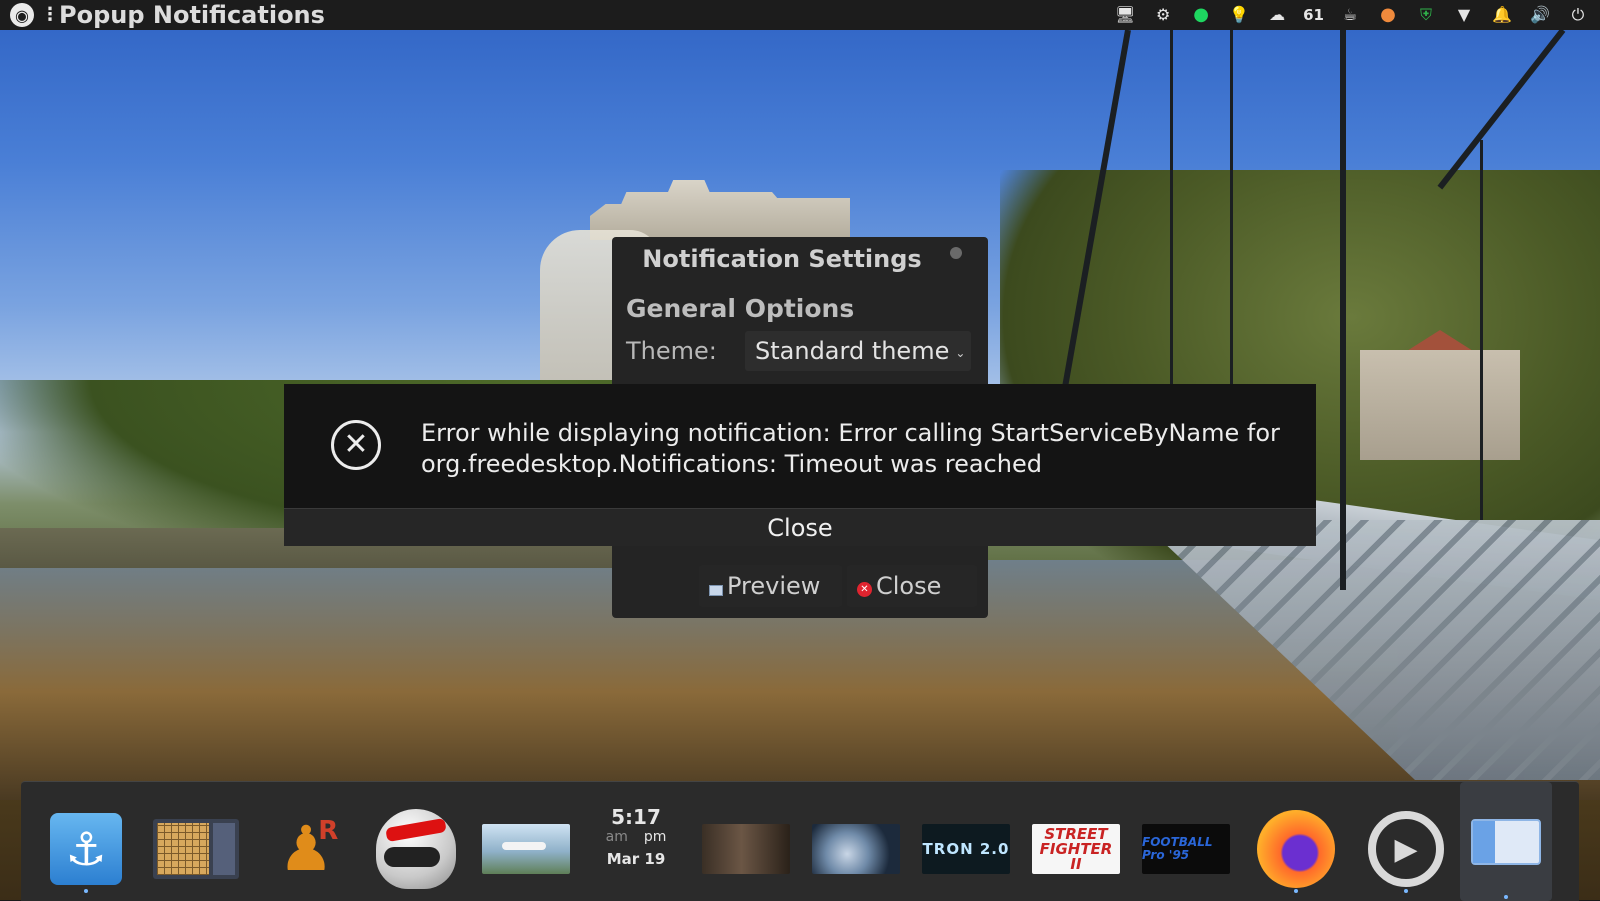 The height and width of the screenshot is (901, 1600). What do you see at coordinates (774, 586) in the screenshot?
I see `preview-button-label: Preview` at bounding box center [774, 586].